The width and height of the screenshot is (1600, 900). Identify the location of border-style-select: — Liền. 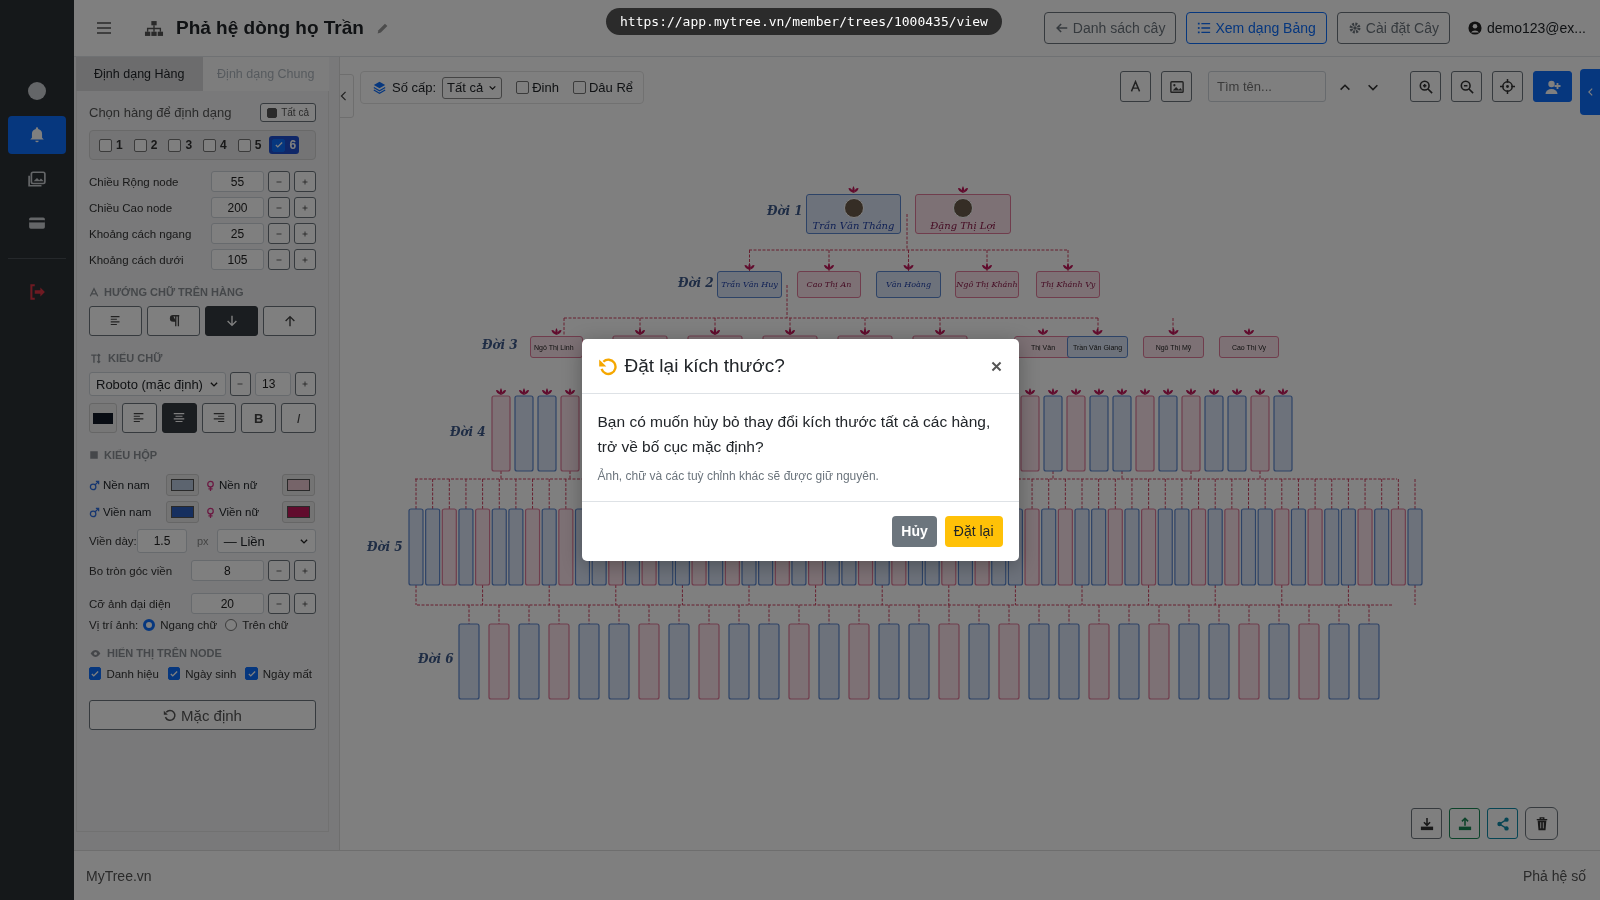
(266, 541).